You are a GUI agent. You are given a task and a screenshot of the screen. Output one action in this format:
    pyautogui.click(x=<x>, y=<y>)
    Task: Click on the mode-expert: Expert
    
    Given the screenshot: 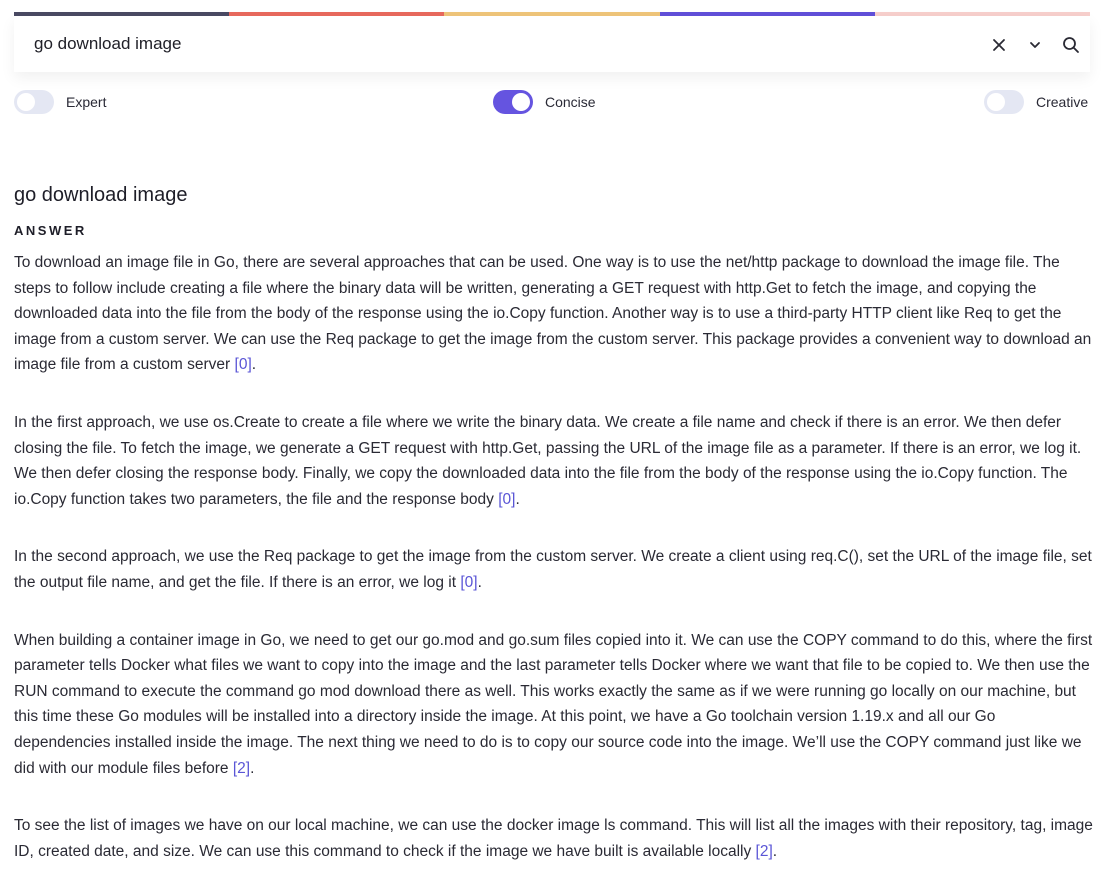 What is the action you would take?
    pyautogui.click(x=60, y=102)
    